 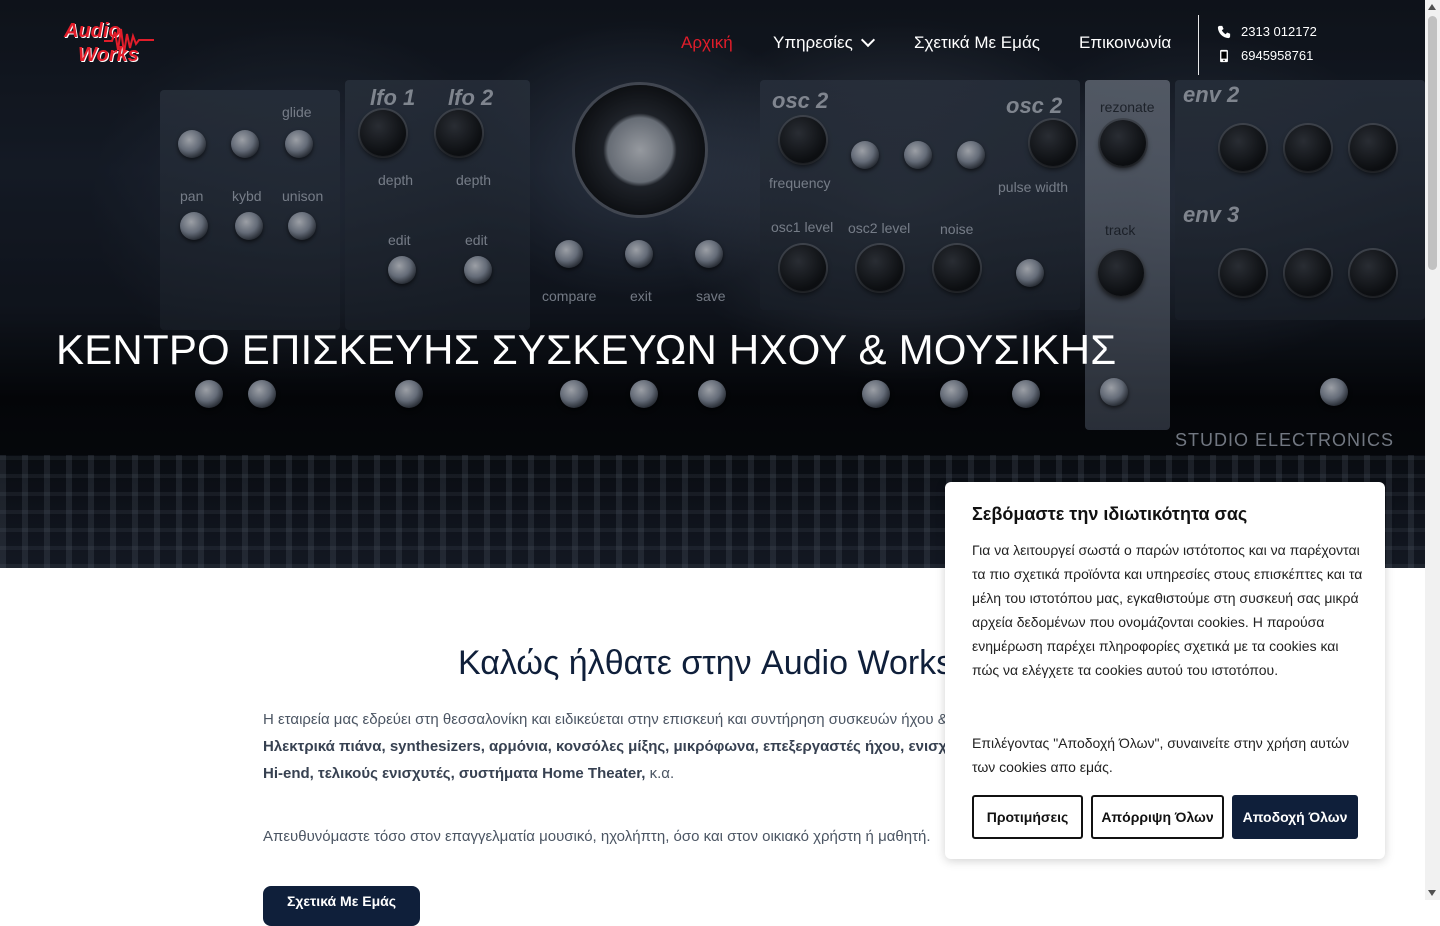 I want to click on cookie-accept-all-button: Αποδοχή Όλων, so click(x=1295, y=817).